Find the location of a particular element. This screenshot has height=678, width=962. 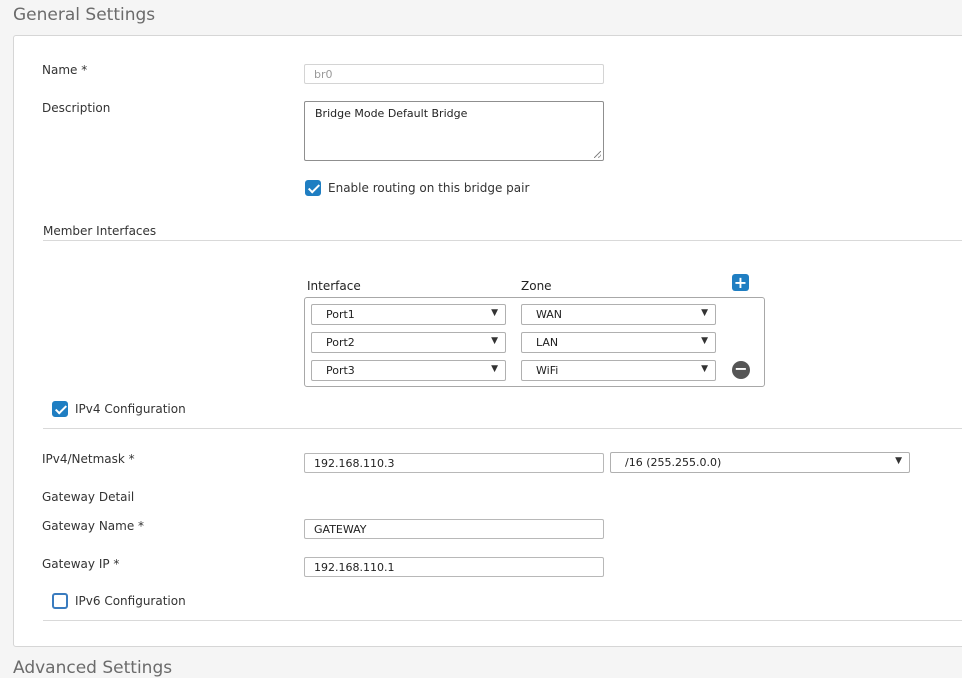

ipv4-divider is located at coordinates (502, 428).